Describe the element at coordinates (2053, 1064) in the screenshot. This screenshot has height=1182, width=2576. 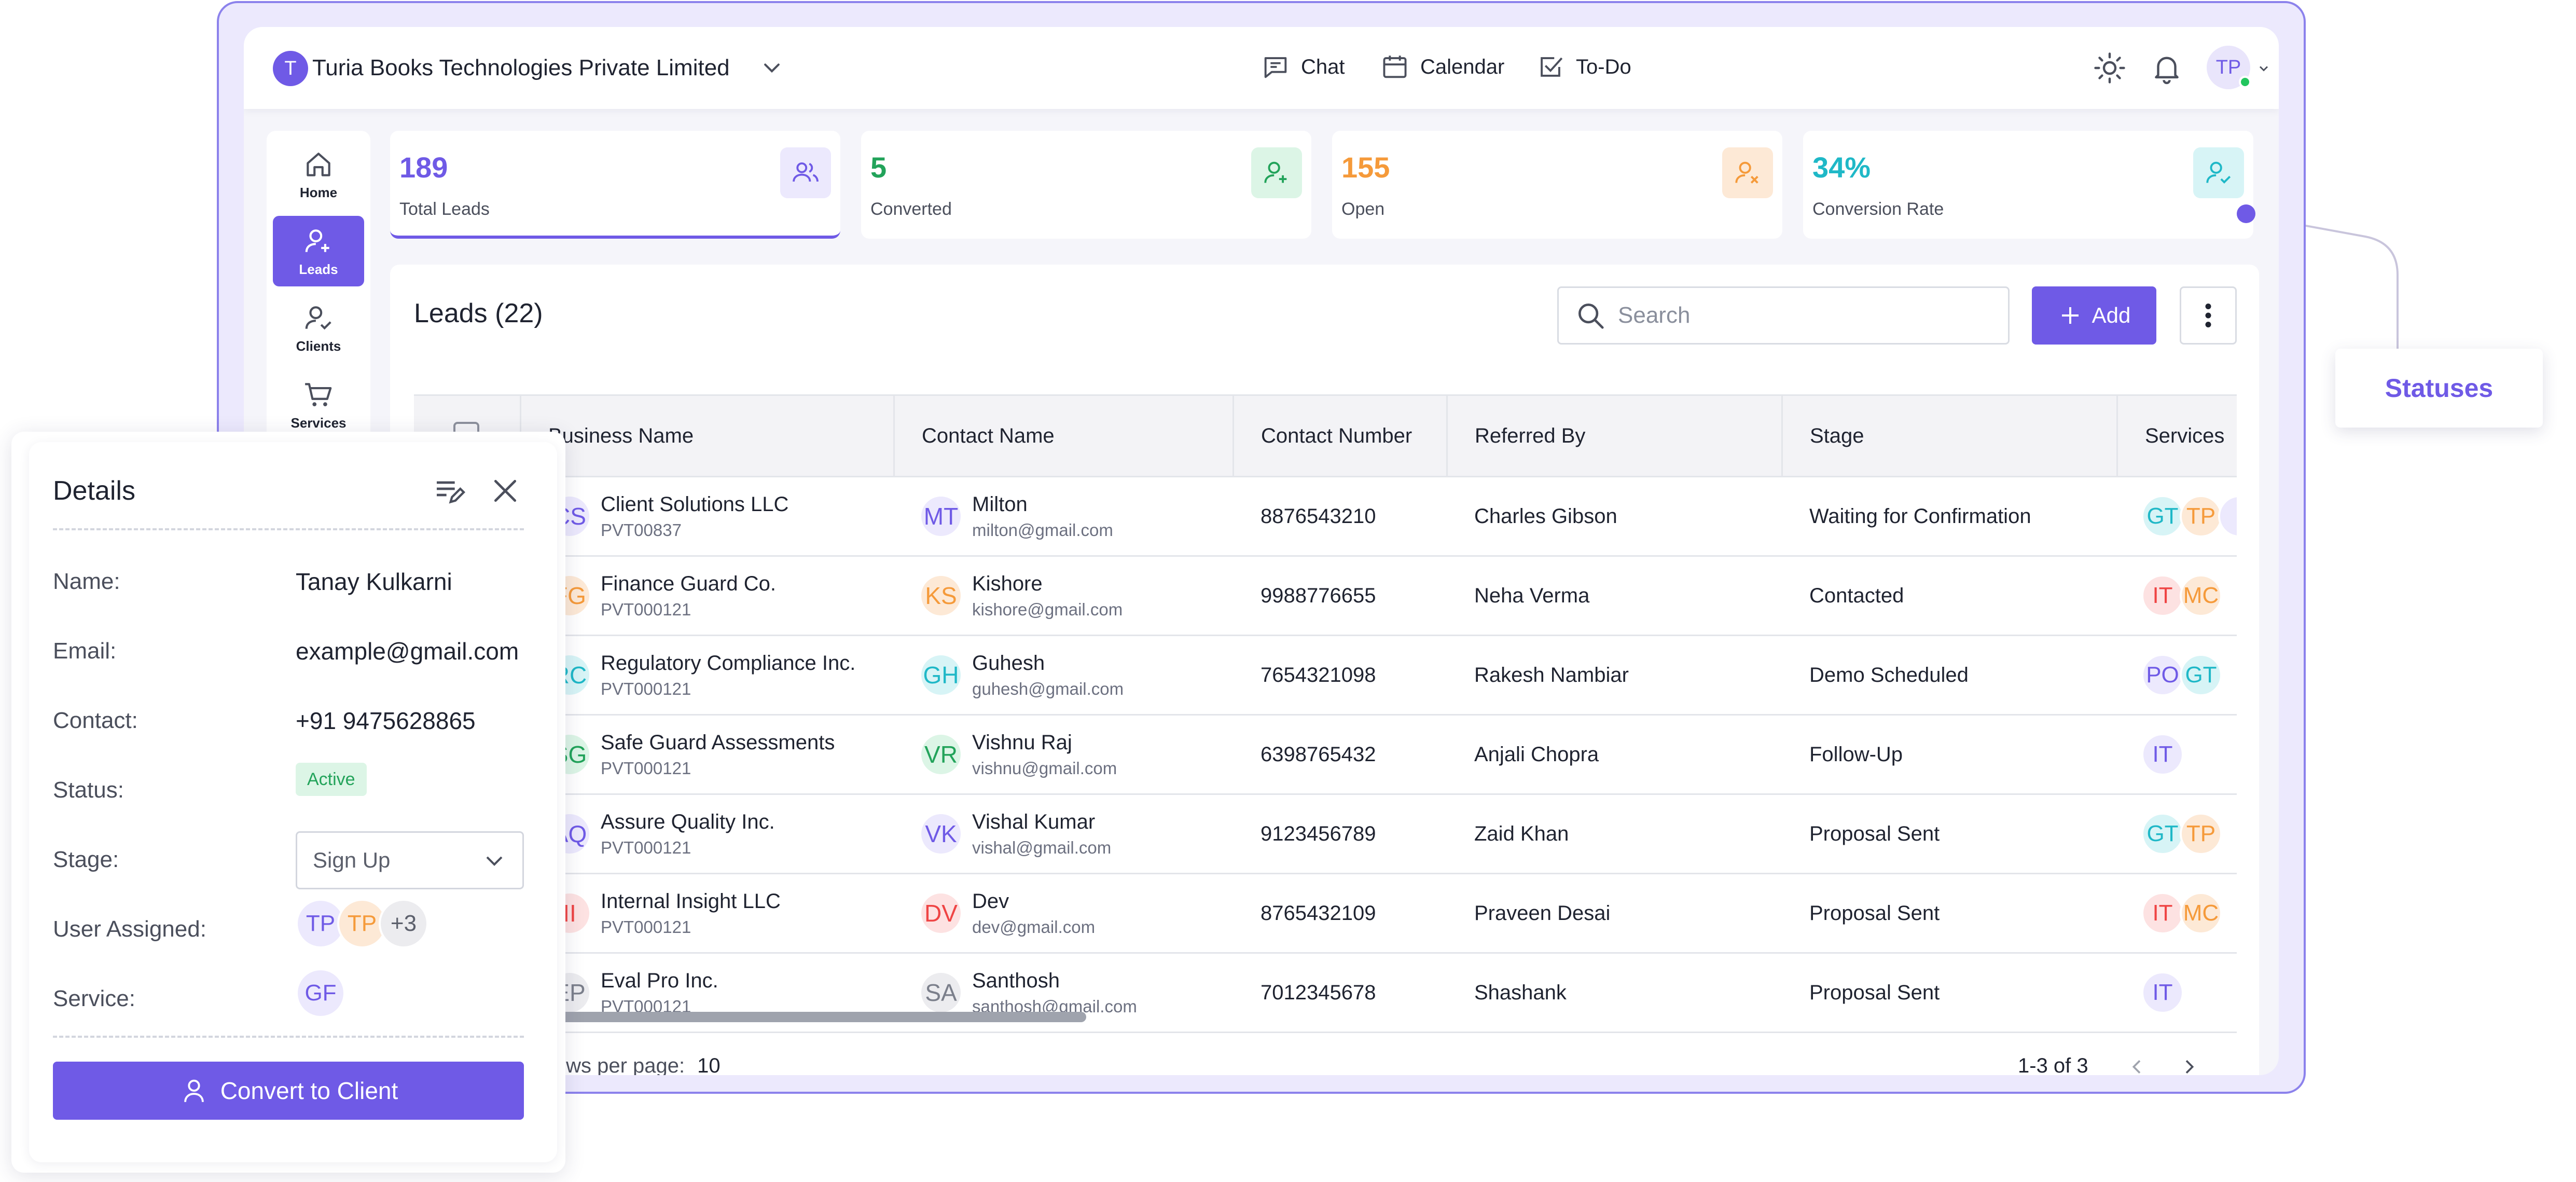
I see `pagination-range: 1-3 of 3` at that location.